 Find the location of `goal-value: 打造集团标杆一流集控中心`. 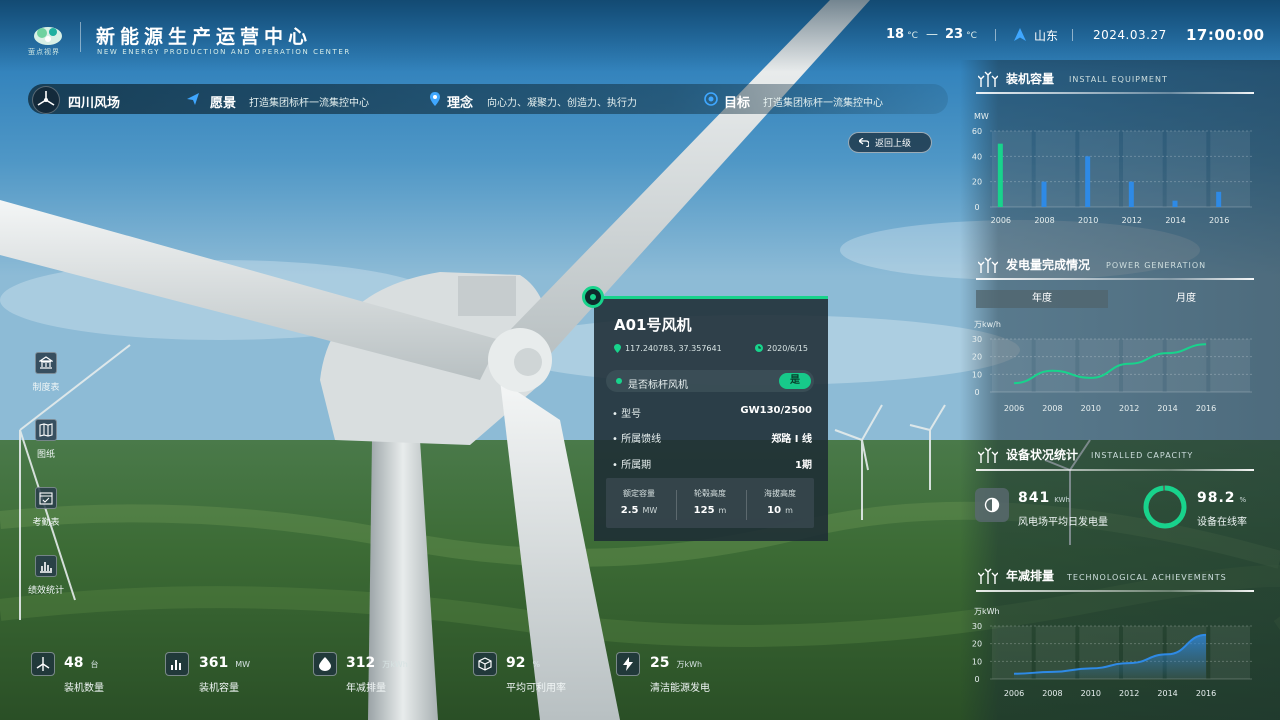

goal-value: 打造集团标杆一流集控中心 is located at coordinates (823, 103).